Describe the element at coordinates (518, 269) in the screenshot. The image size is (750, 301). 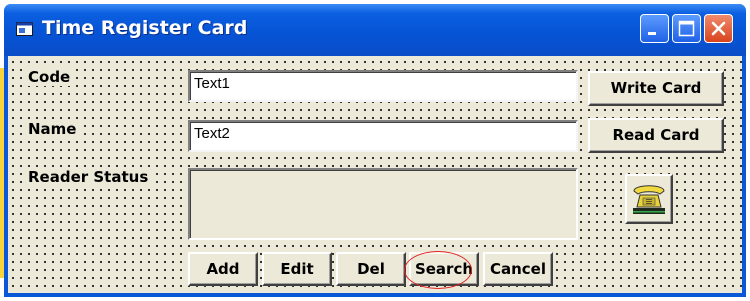
I see `cancel-button: Cancel` at that location.